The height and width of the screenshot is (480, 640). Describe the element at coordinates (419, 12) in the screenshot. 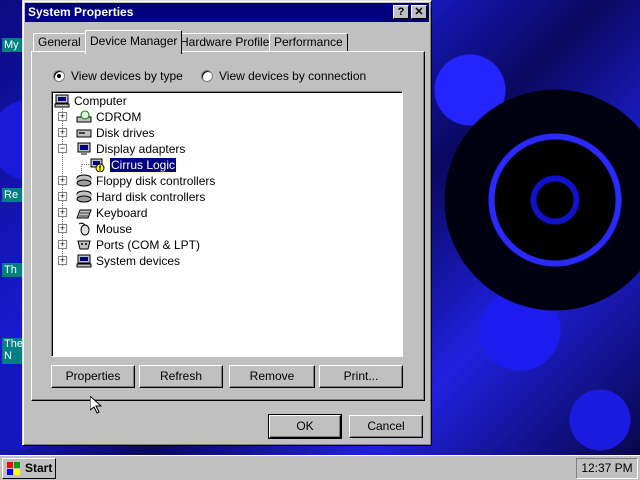

I see `close-button: ✕` at that location.